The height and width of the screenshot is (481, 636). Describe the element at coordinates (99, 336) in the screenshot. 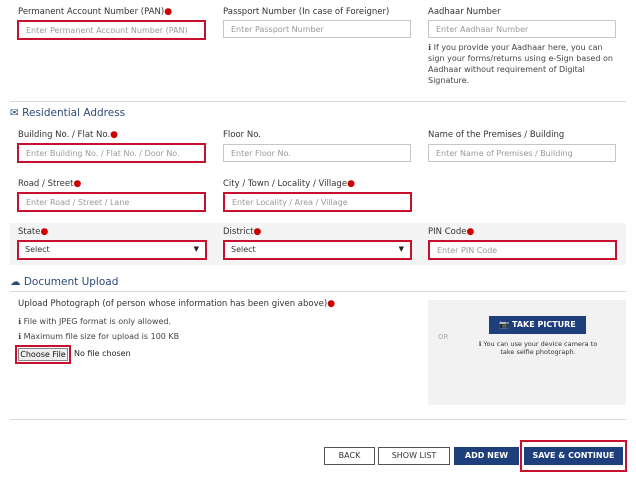

I see `file-size-info: ℹ Maximum file size for upload is 100 KB` at that location.